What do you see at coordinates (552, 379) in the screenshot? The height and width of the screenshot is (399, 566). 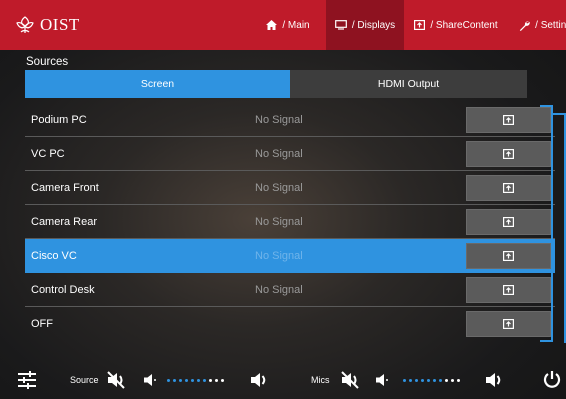 I see `power-icon` at bounding box center [552, 379].